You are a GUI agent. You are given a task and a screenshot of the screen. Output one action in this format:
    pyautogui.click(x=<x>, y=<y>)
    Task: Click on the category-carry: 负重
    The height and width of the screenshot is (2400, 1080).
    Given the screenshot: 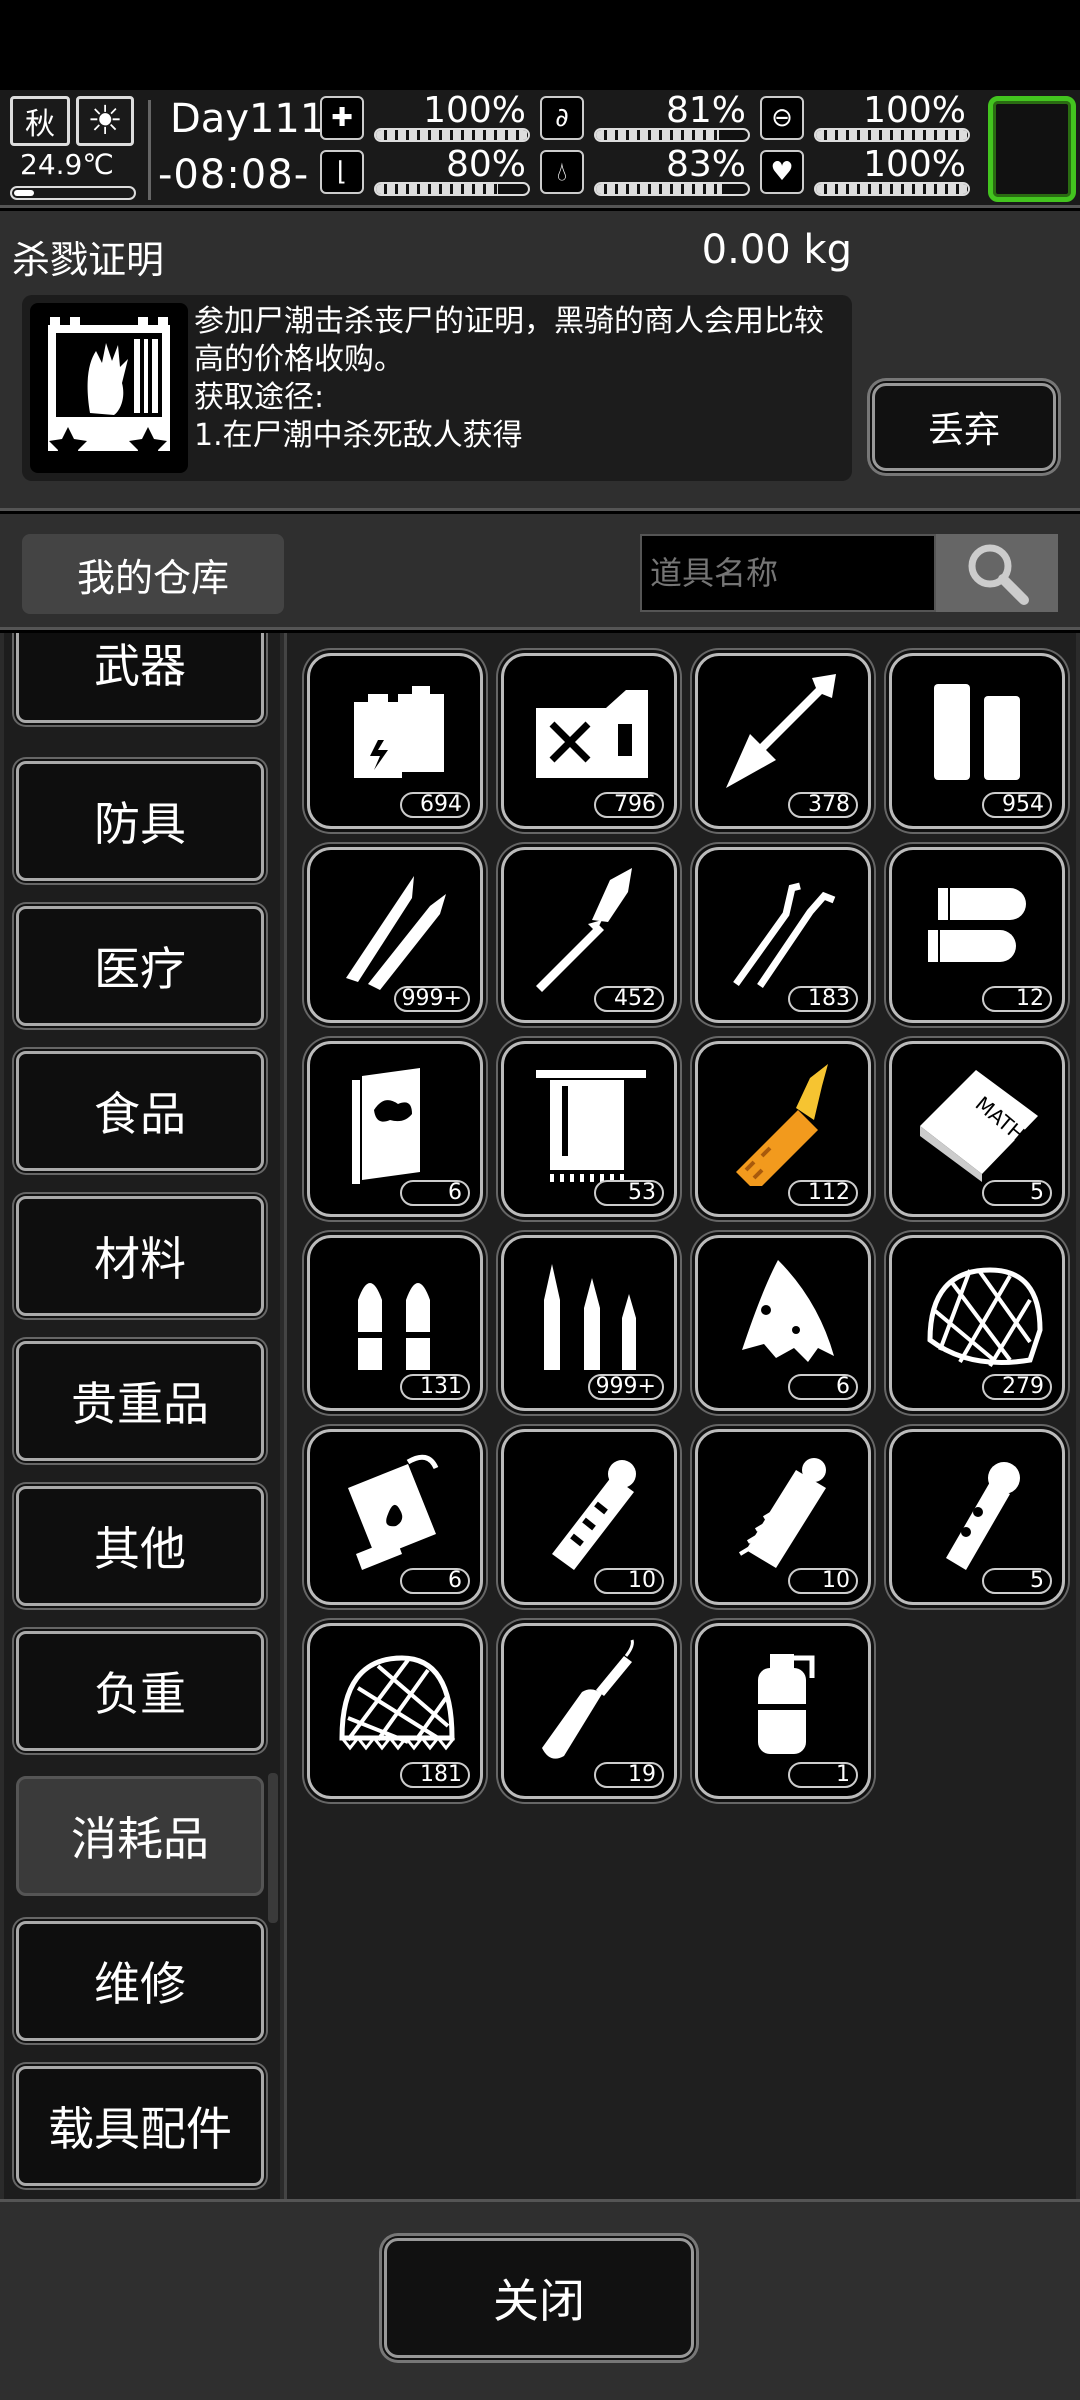 What is the action you would take?
    pyautogui.click(x=140, y=1691)
    